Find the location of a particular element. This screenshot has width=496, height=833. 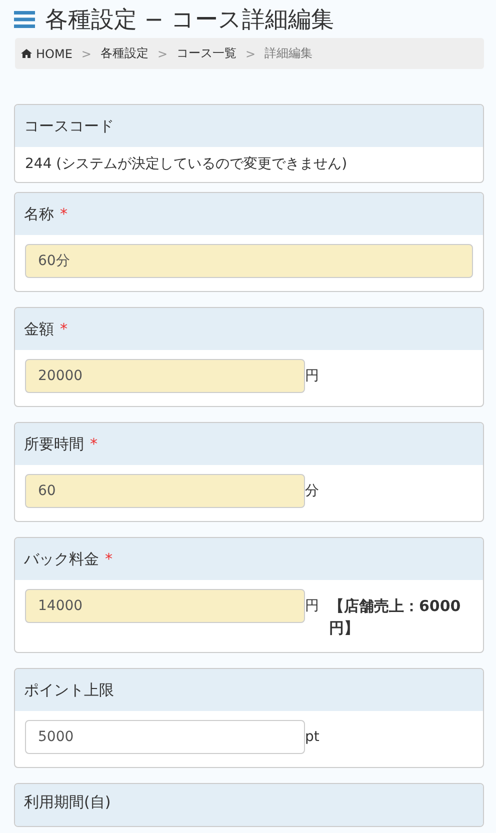

text-field: 60分 is located at coordinates (249, 261).